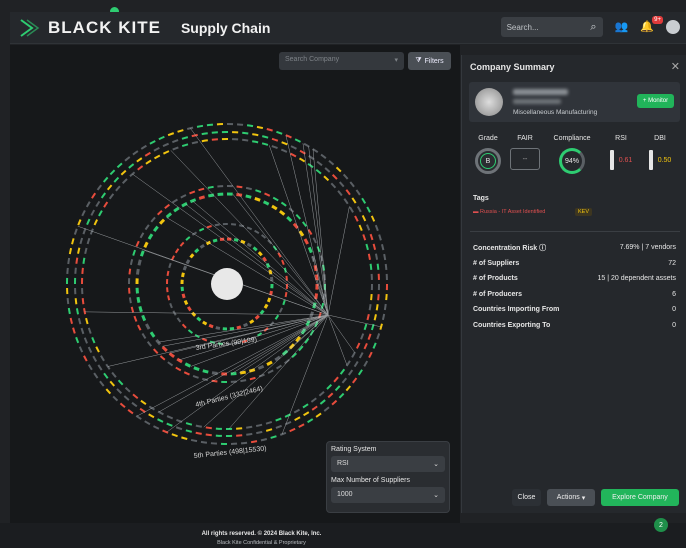 This screenshot has width=686, height=548. Describe the element at coordinates (488, 154) in the screenshot. I see `metric-grade: Grade B` at that location.